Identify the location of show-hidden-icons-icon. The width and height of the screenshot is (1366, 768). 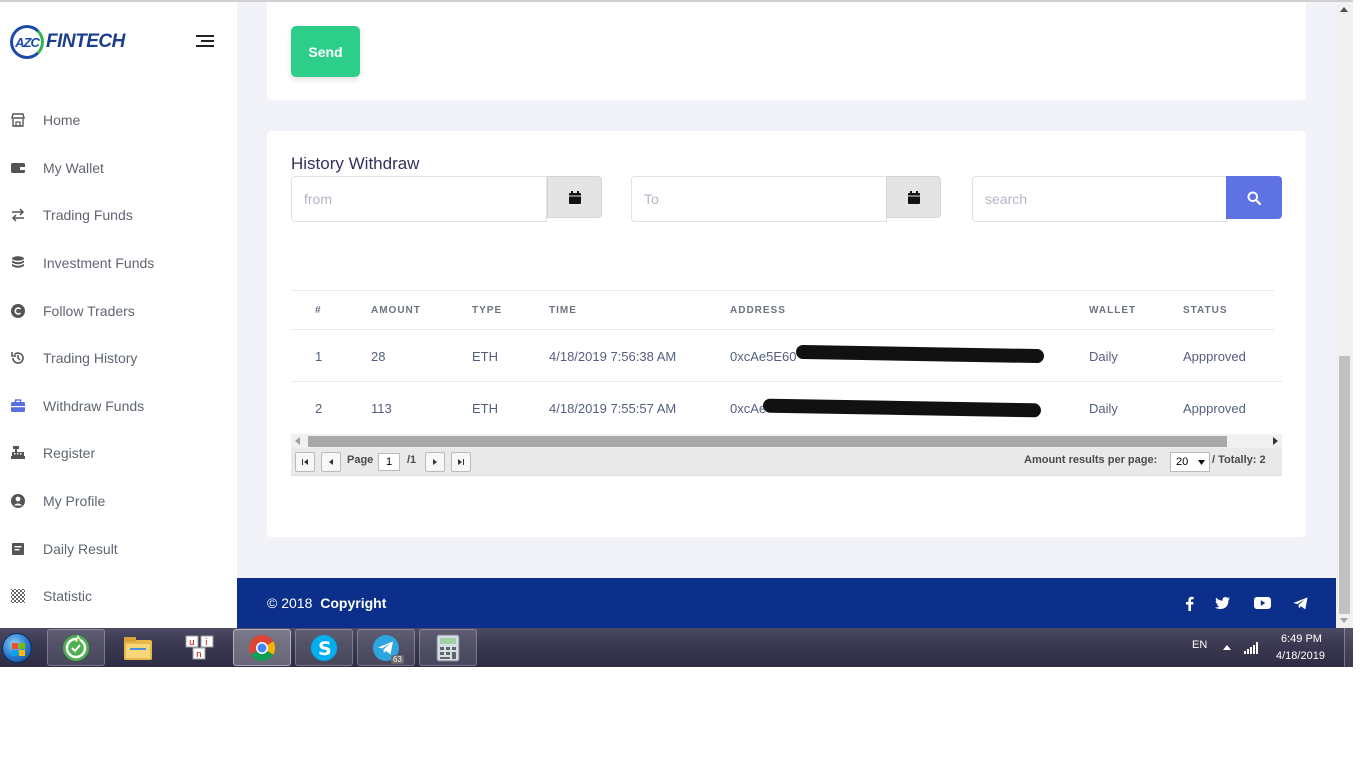
(1227, 647).